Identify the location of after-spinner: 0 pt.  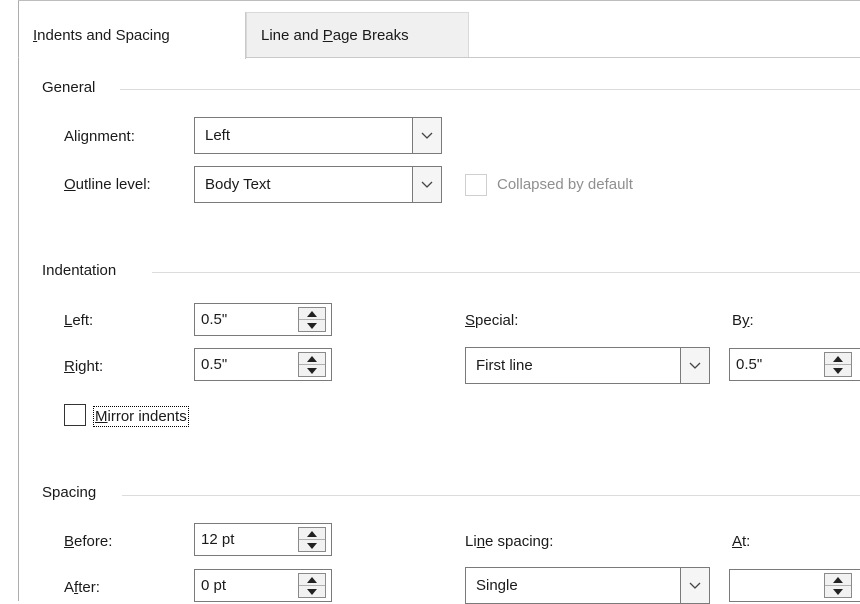
(263, 585).